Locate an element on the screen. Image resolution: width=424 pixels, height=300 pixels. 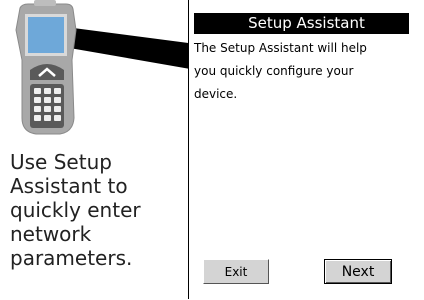
description-line: The Setup Assistant will help is located at coordinates (280, 48).